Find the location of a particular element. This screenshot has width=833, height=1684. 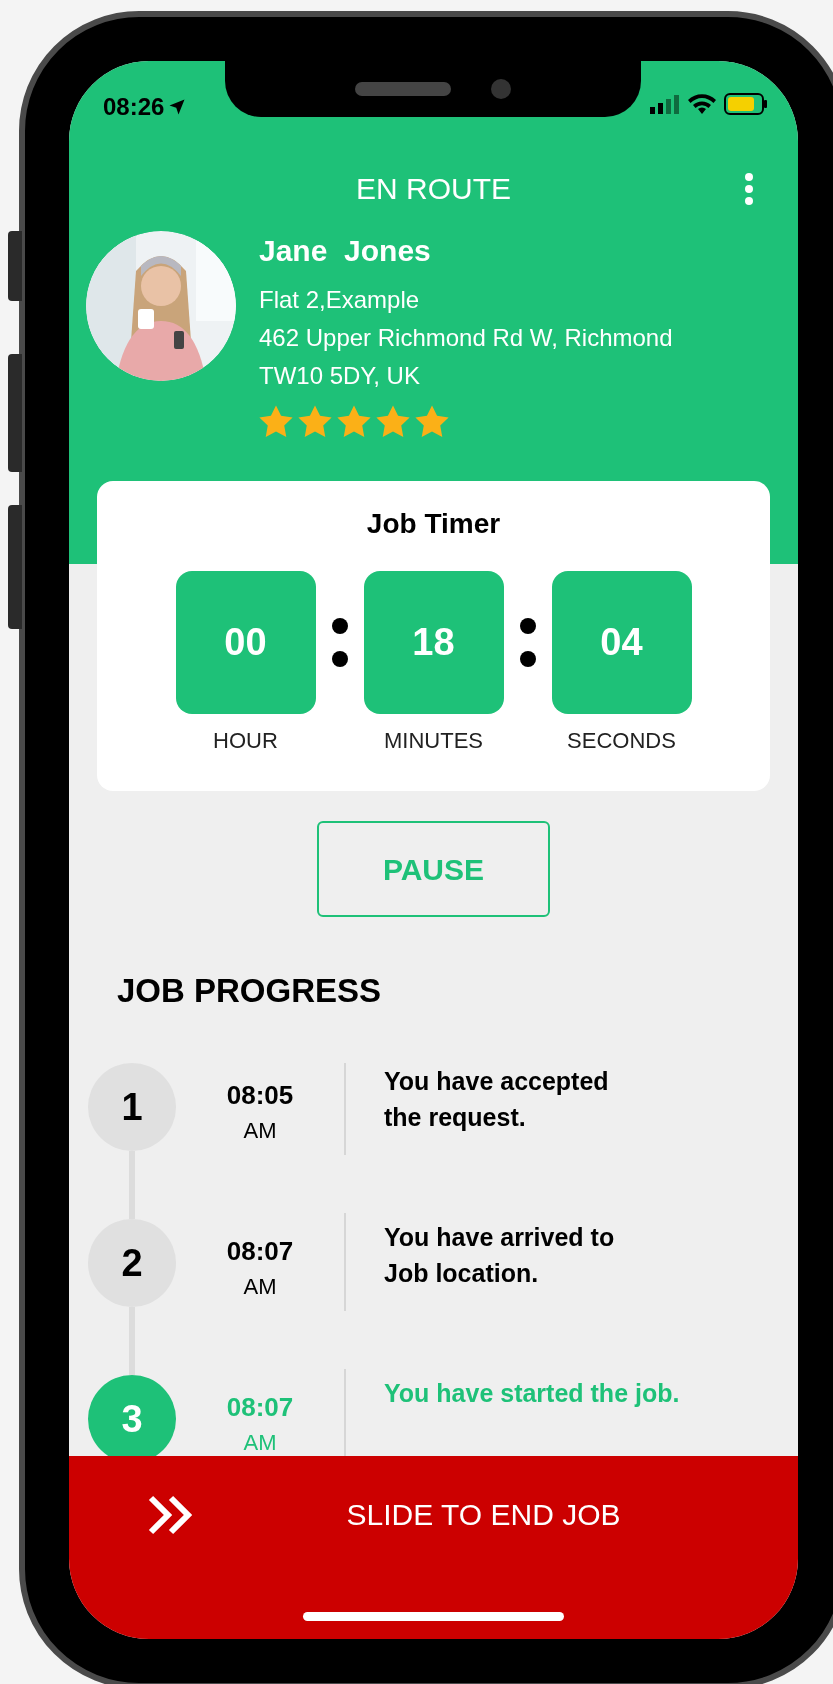

screen-title: EN ROUTE is located at coordinates (433, 188).